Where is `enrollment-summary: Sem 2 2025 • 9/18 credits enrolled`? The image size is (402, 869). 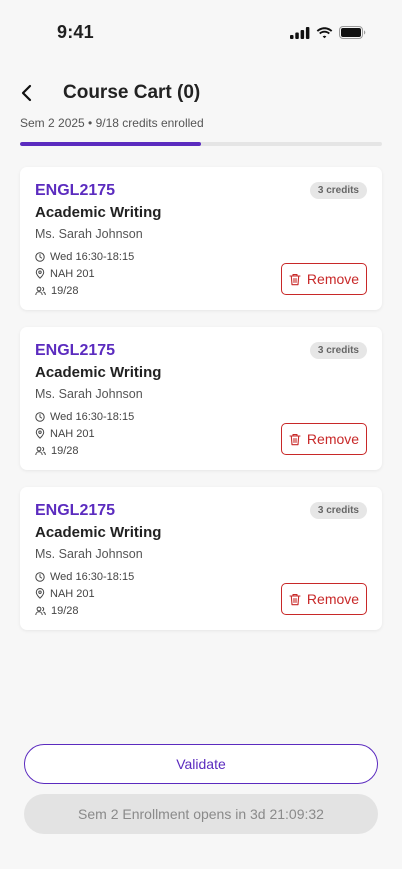 enrollment-summary: Sem 2 2025 • 9/18 credits enrolled is located at coordinates (112, 123).